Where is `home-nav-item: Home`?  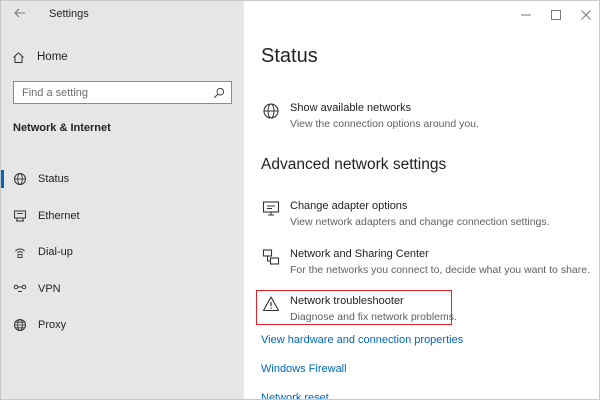
home-nav-item: Home is located at coordinates (39, 57).